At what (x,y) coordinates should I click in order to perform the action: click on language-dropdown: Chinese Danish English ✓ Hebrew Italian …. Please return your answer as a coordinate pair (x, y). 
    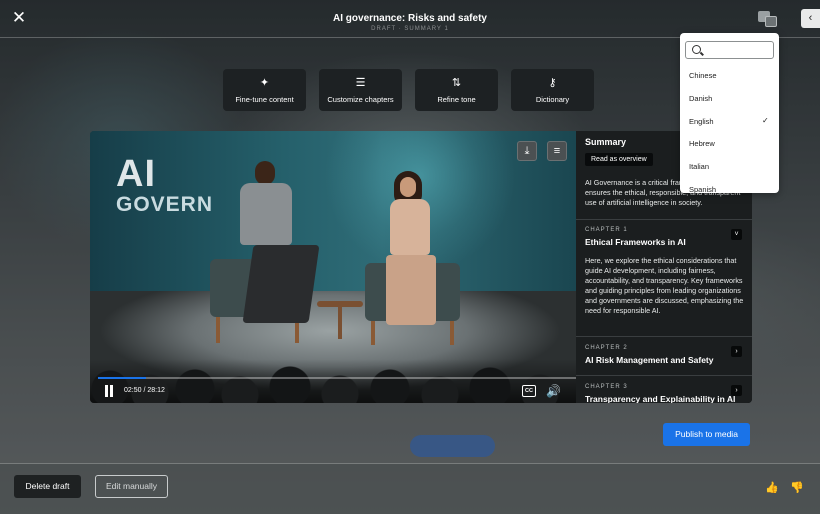
    Looking at the image, I should click on (729, 113).